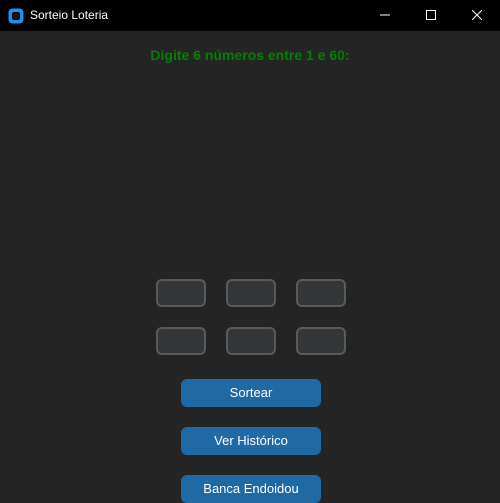 The image size is (500, 503). Describe the element at coordinates (16, 16) in the screenshot. I see `app-icon` at that location.